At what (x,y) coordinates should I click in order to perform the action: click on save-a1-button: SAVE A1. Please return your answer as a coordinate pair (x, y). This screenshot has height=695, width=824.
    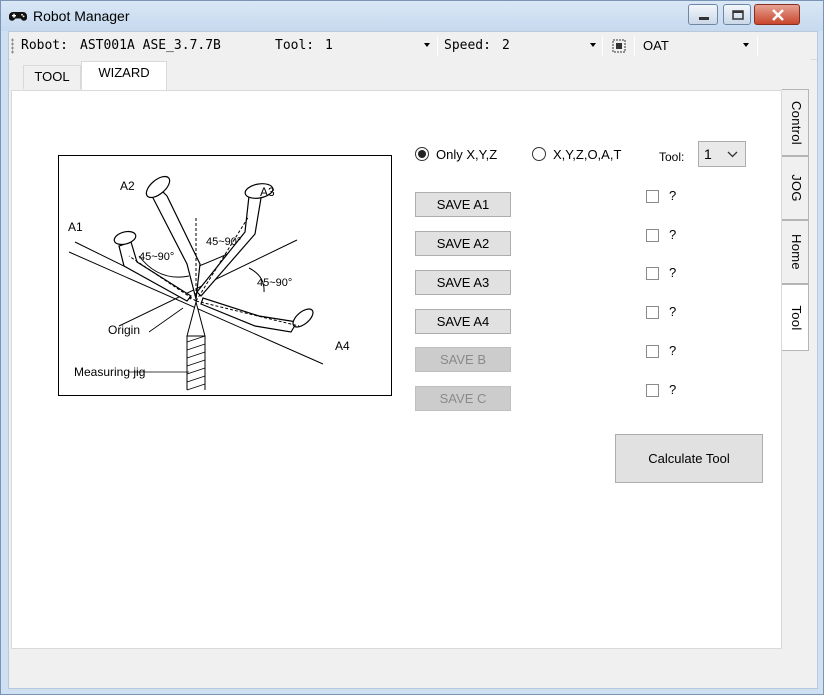
    Looking at the image, I should click on (463, 204).